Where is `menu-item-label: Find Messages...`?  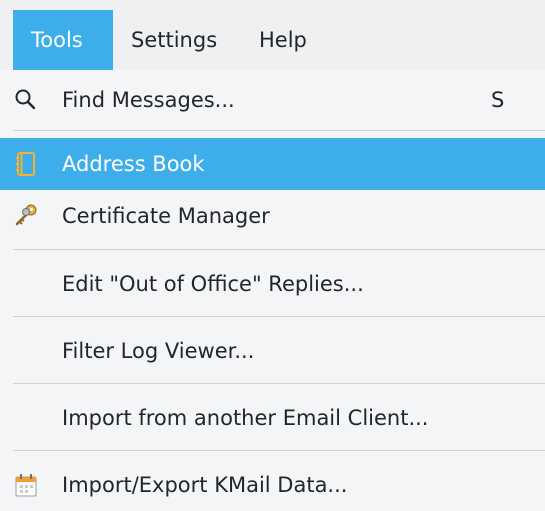
menu-item-label: Find Messages... is located at coordinates (148, 100).